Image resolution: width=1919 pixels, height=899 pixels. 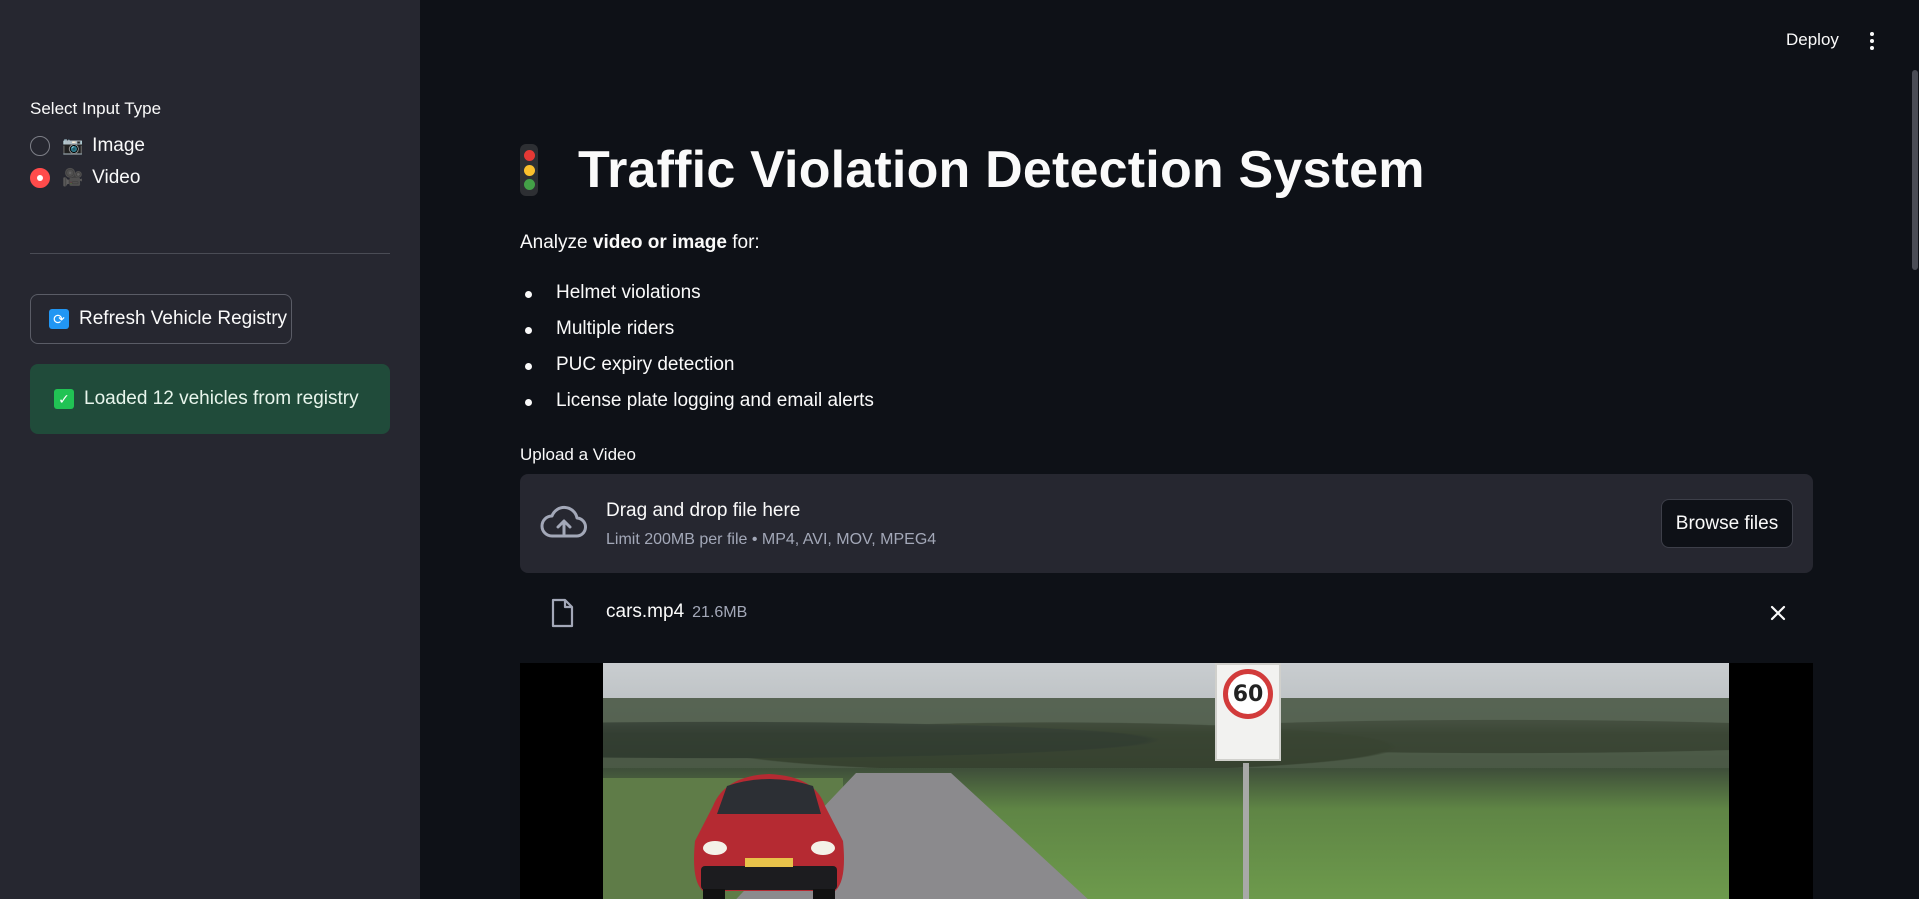 I want to click on list-item: License plate logging and email alerts, so click(x=697, y=408).